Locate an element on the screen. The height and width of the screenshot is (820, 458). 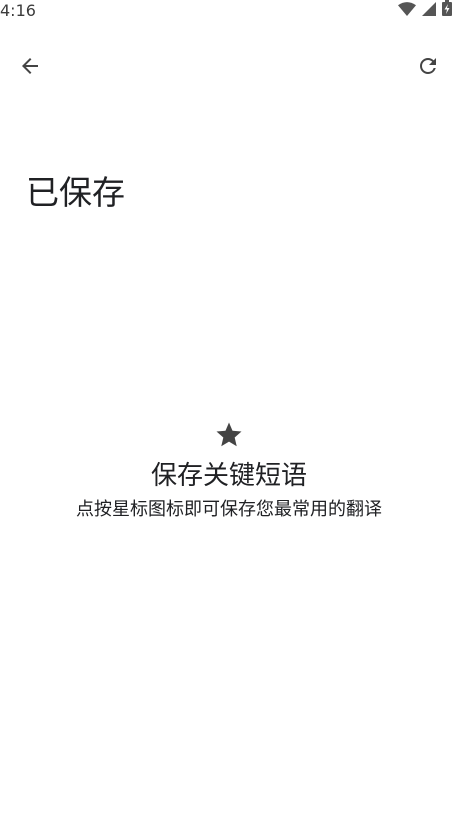
wifi-icon is located at coordinates (407, 10).